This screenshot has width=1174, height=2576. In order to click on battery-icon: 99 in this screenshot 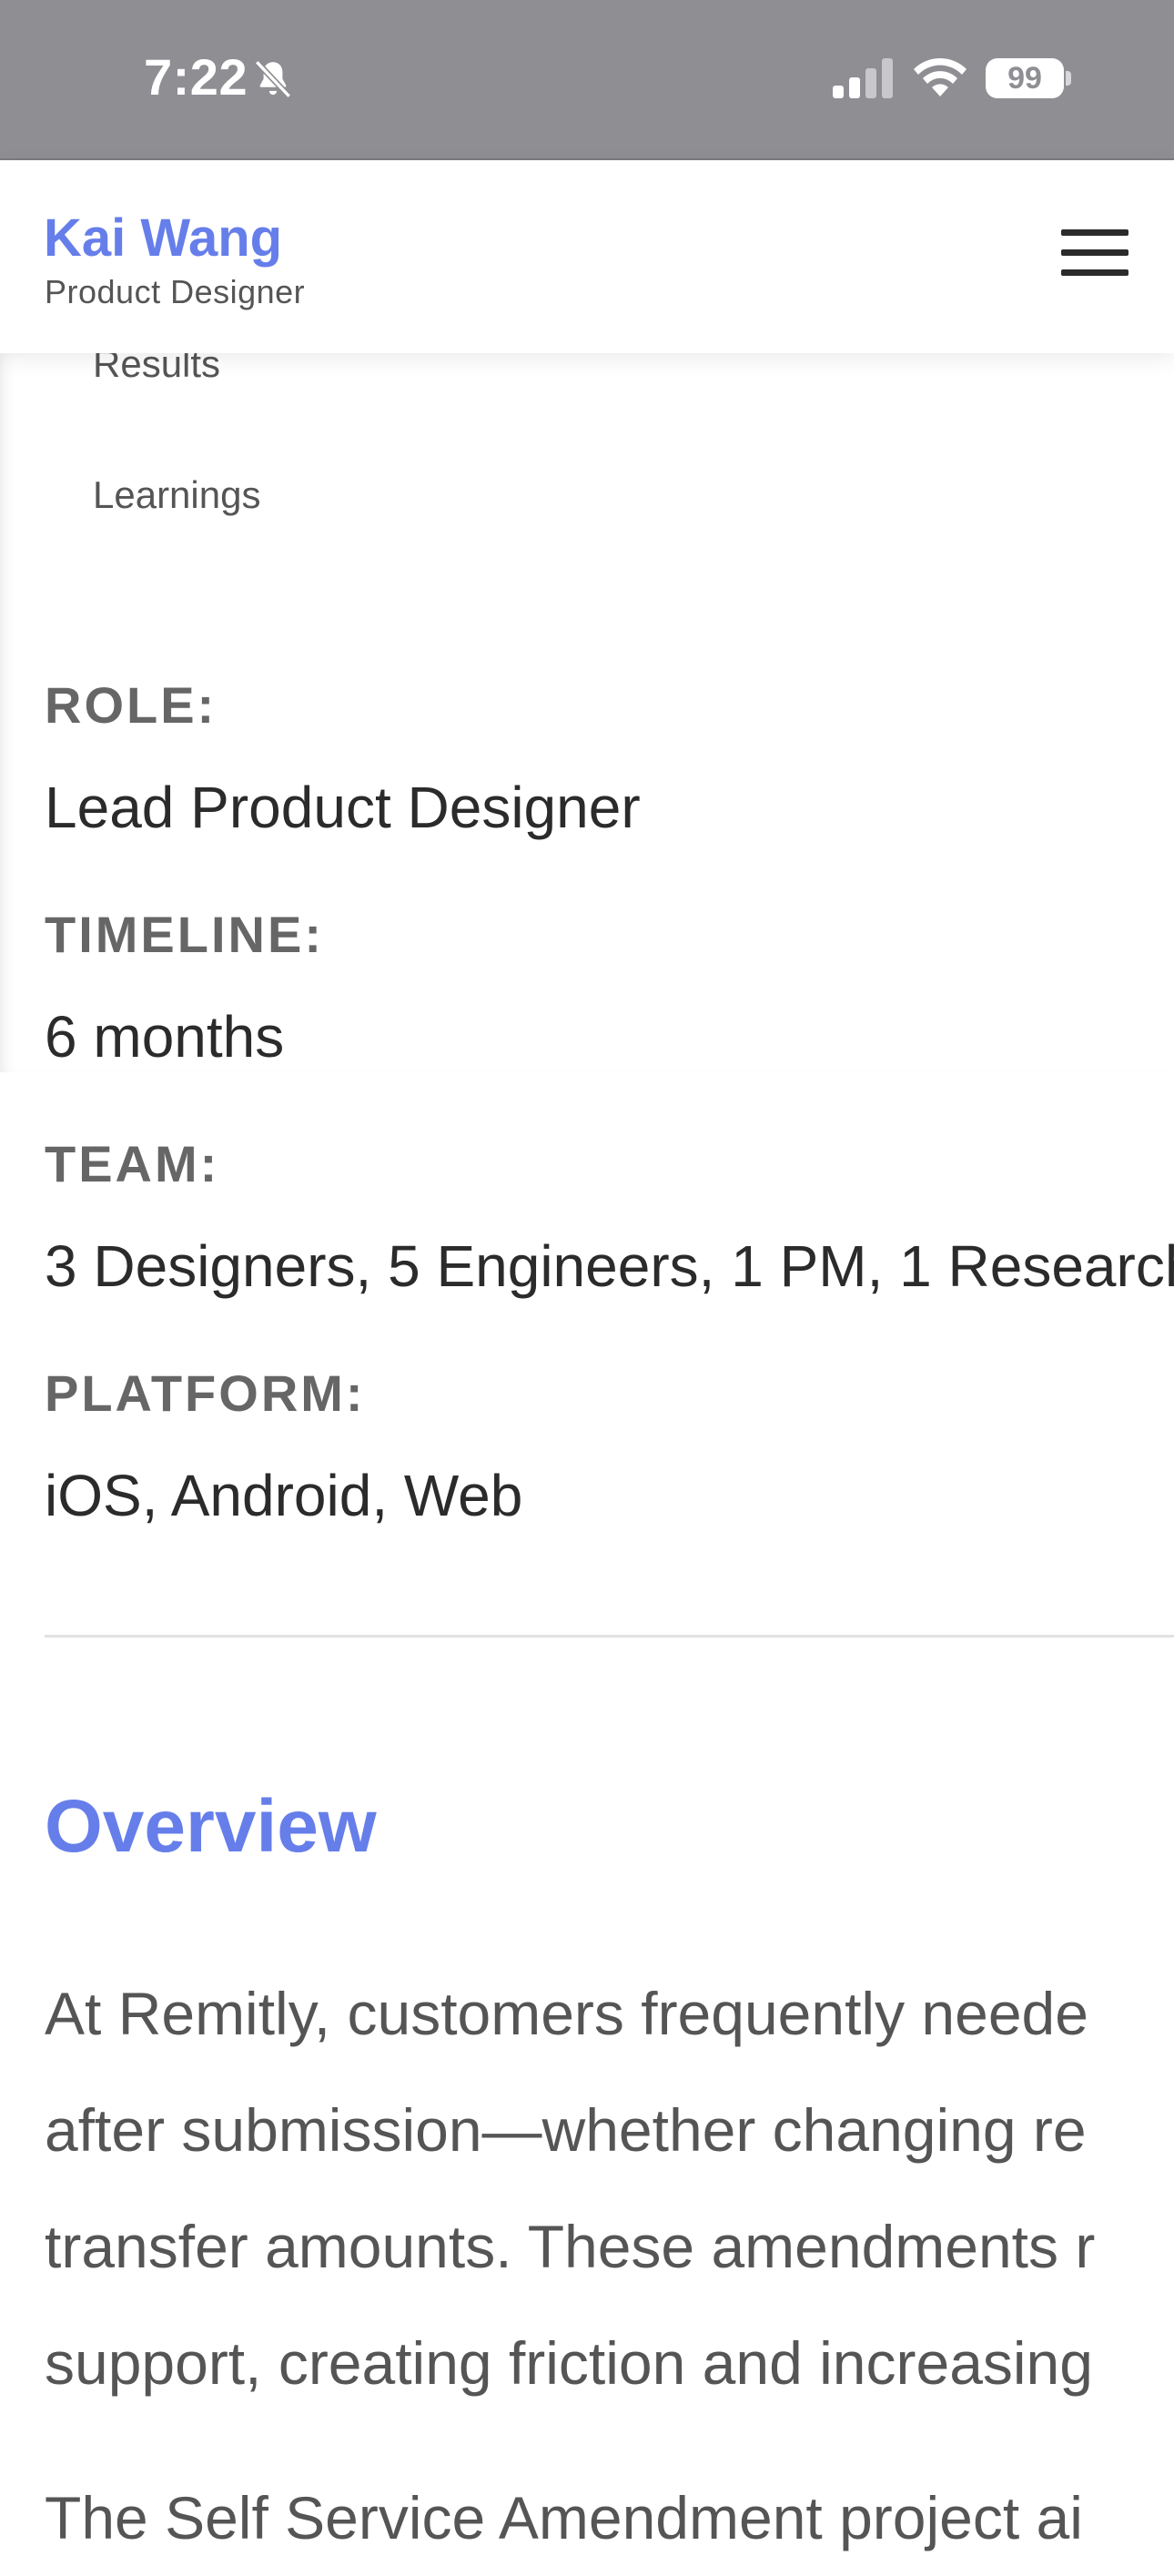, I will do `click(1029, 78)`.